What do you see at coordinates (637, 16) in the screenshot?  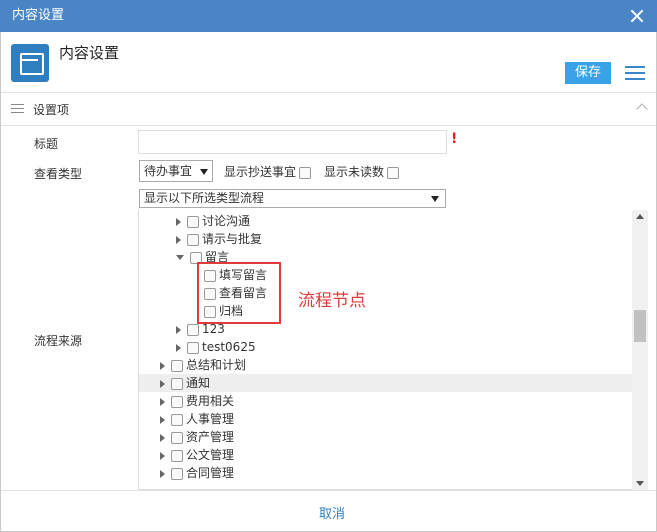 I see `close-icon` at bounding box center [637, 16].